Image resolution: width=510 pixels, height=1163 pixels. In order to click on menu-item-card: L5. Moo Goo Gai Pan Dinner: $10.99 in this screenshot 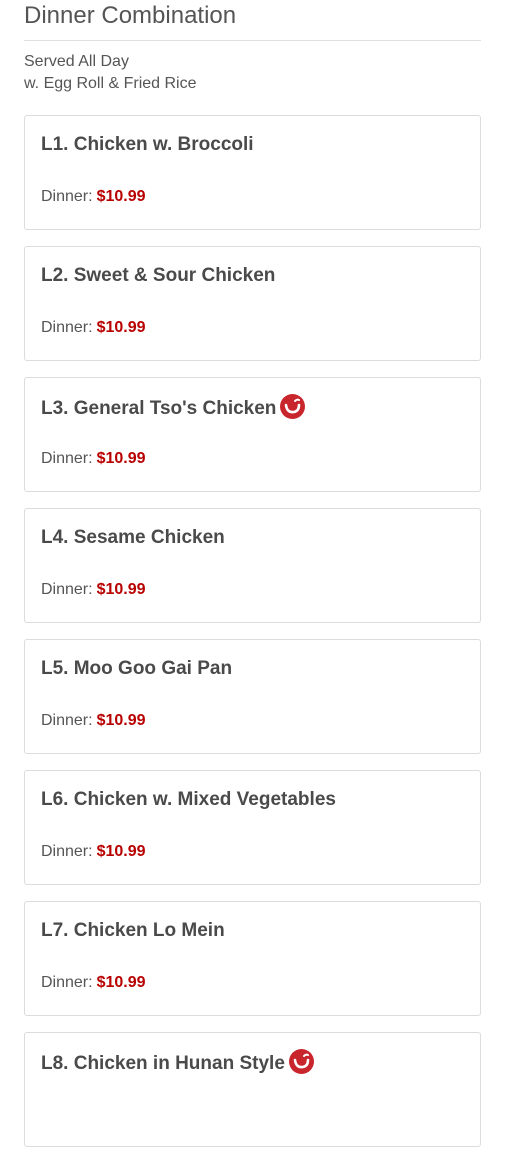, I will do `click(252, 696)`.